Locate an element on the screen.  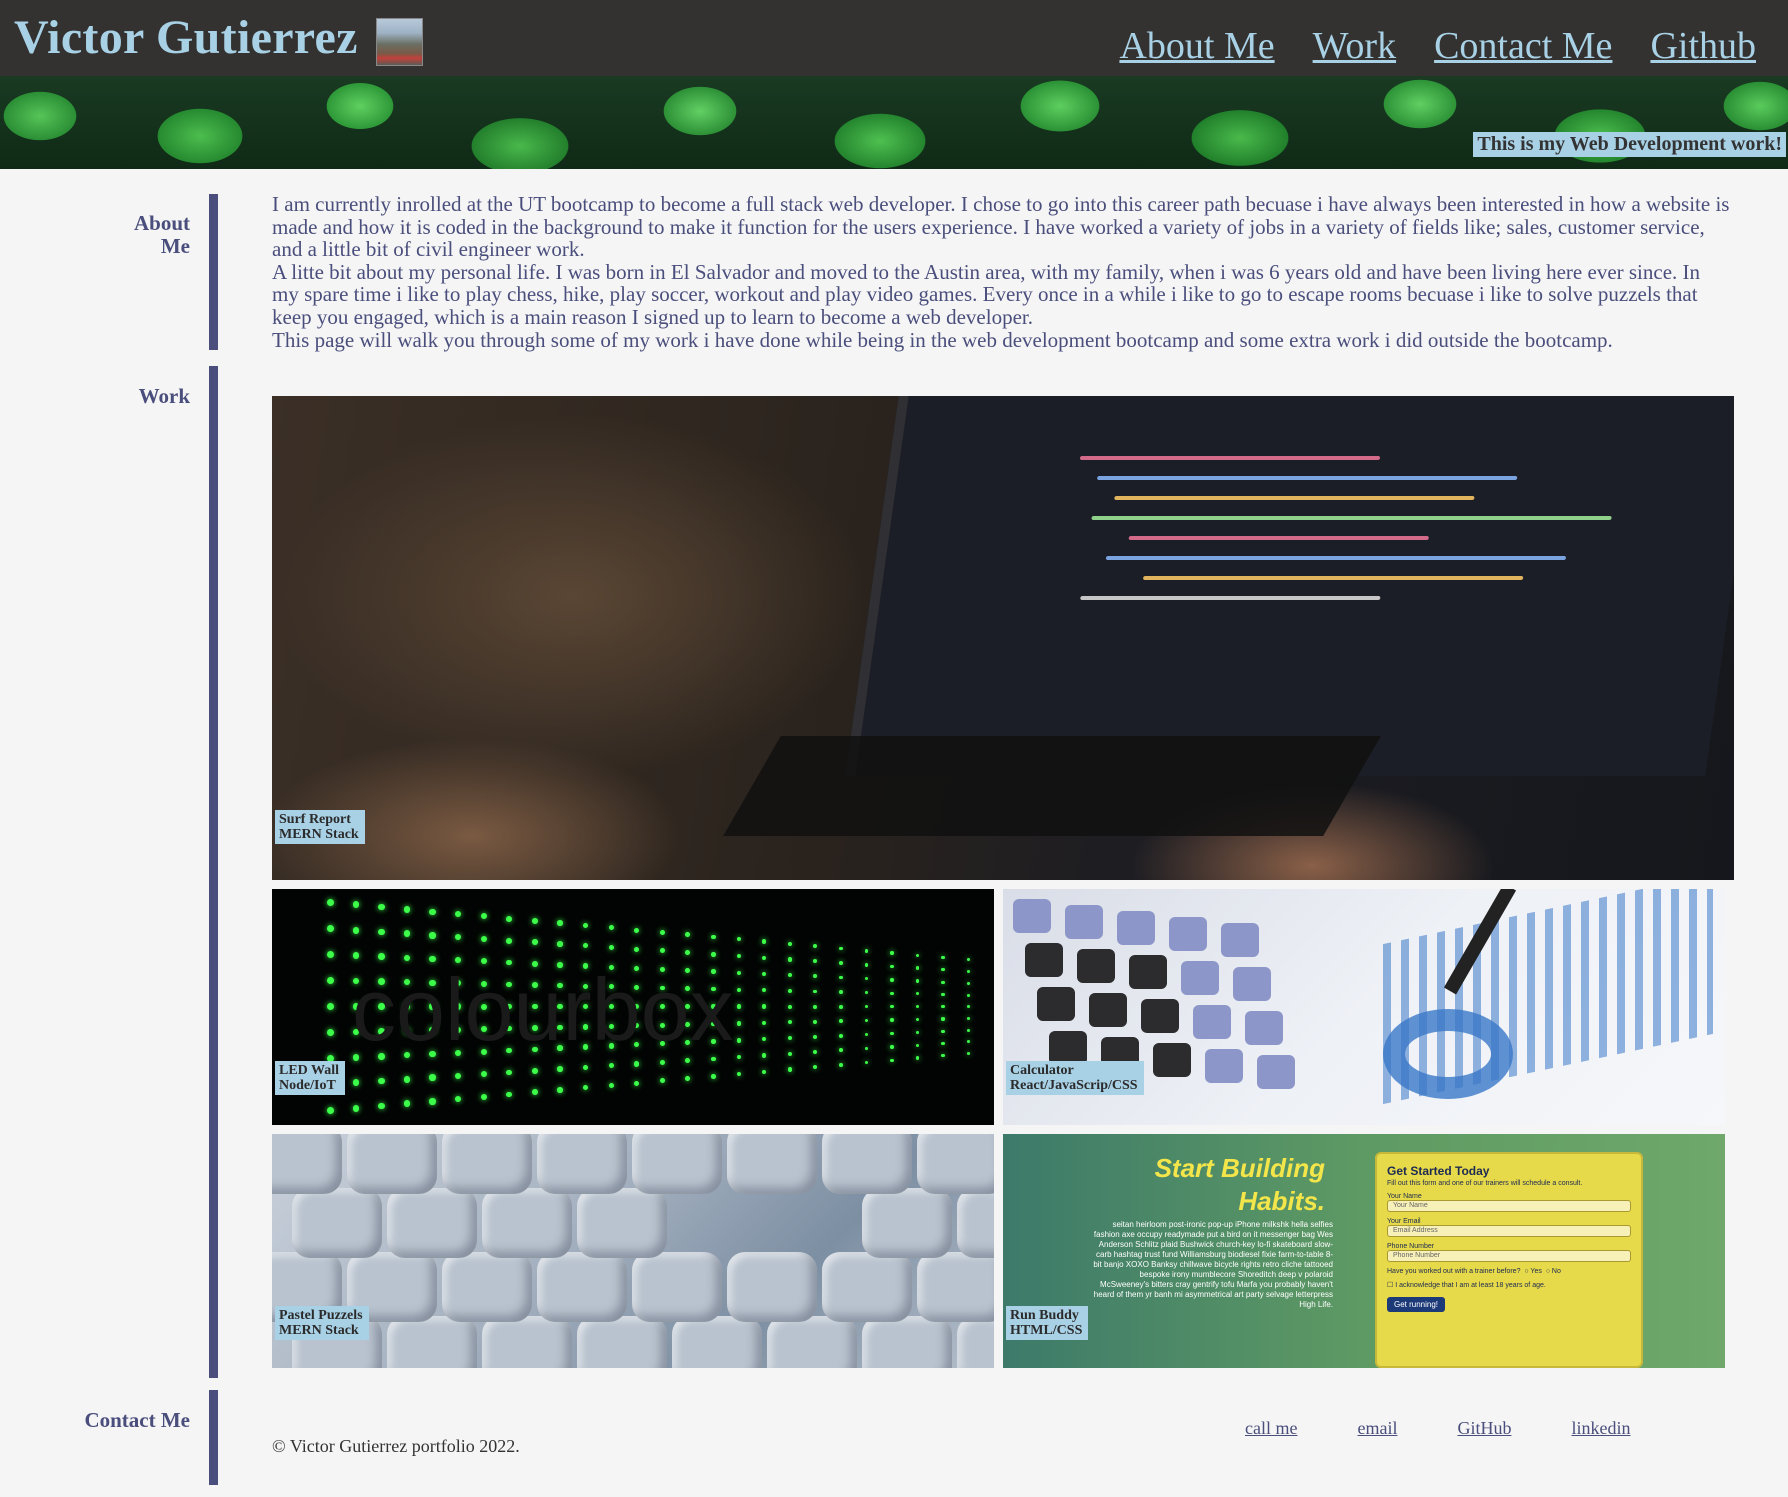
site-title: Victor Gutierrez is located at coordinates (186, 37).